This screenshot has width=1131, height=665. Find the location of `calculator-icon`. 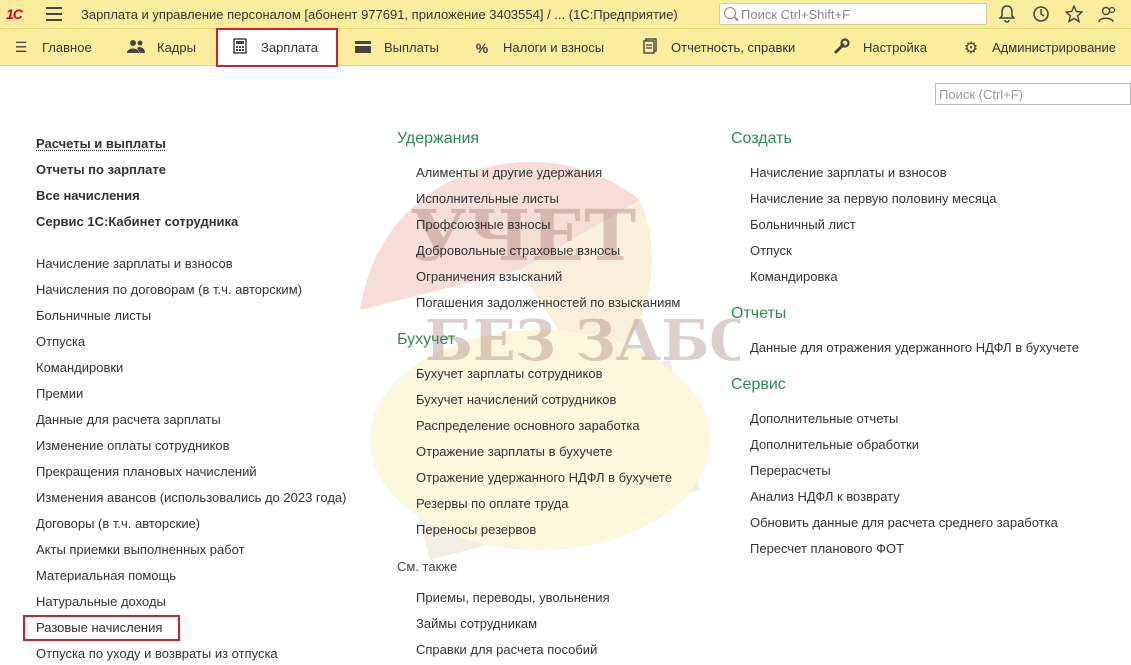

calculator-icon is located at coordinates (240, 47).